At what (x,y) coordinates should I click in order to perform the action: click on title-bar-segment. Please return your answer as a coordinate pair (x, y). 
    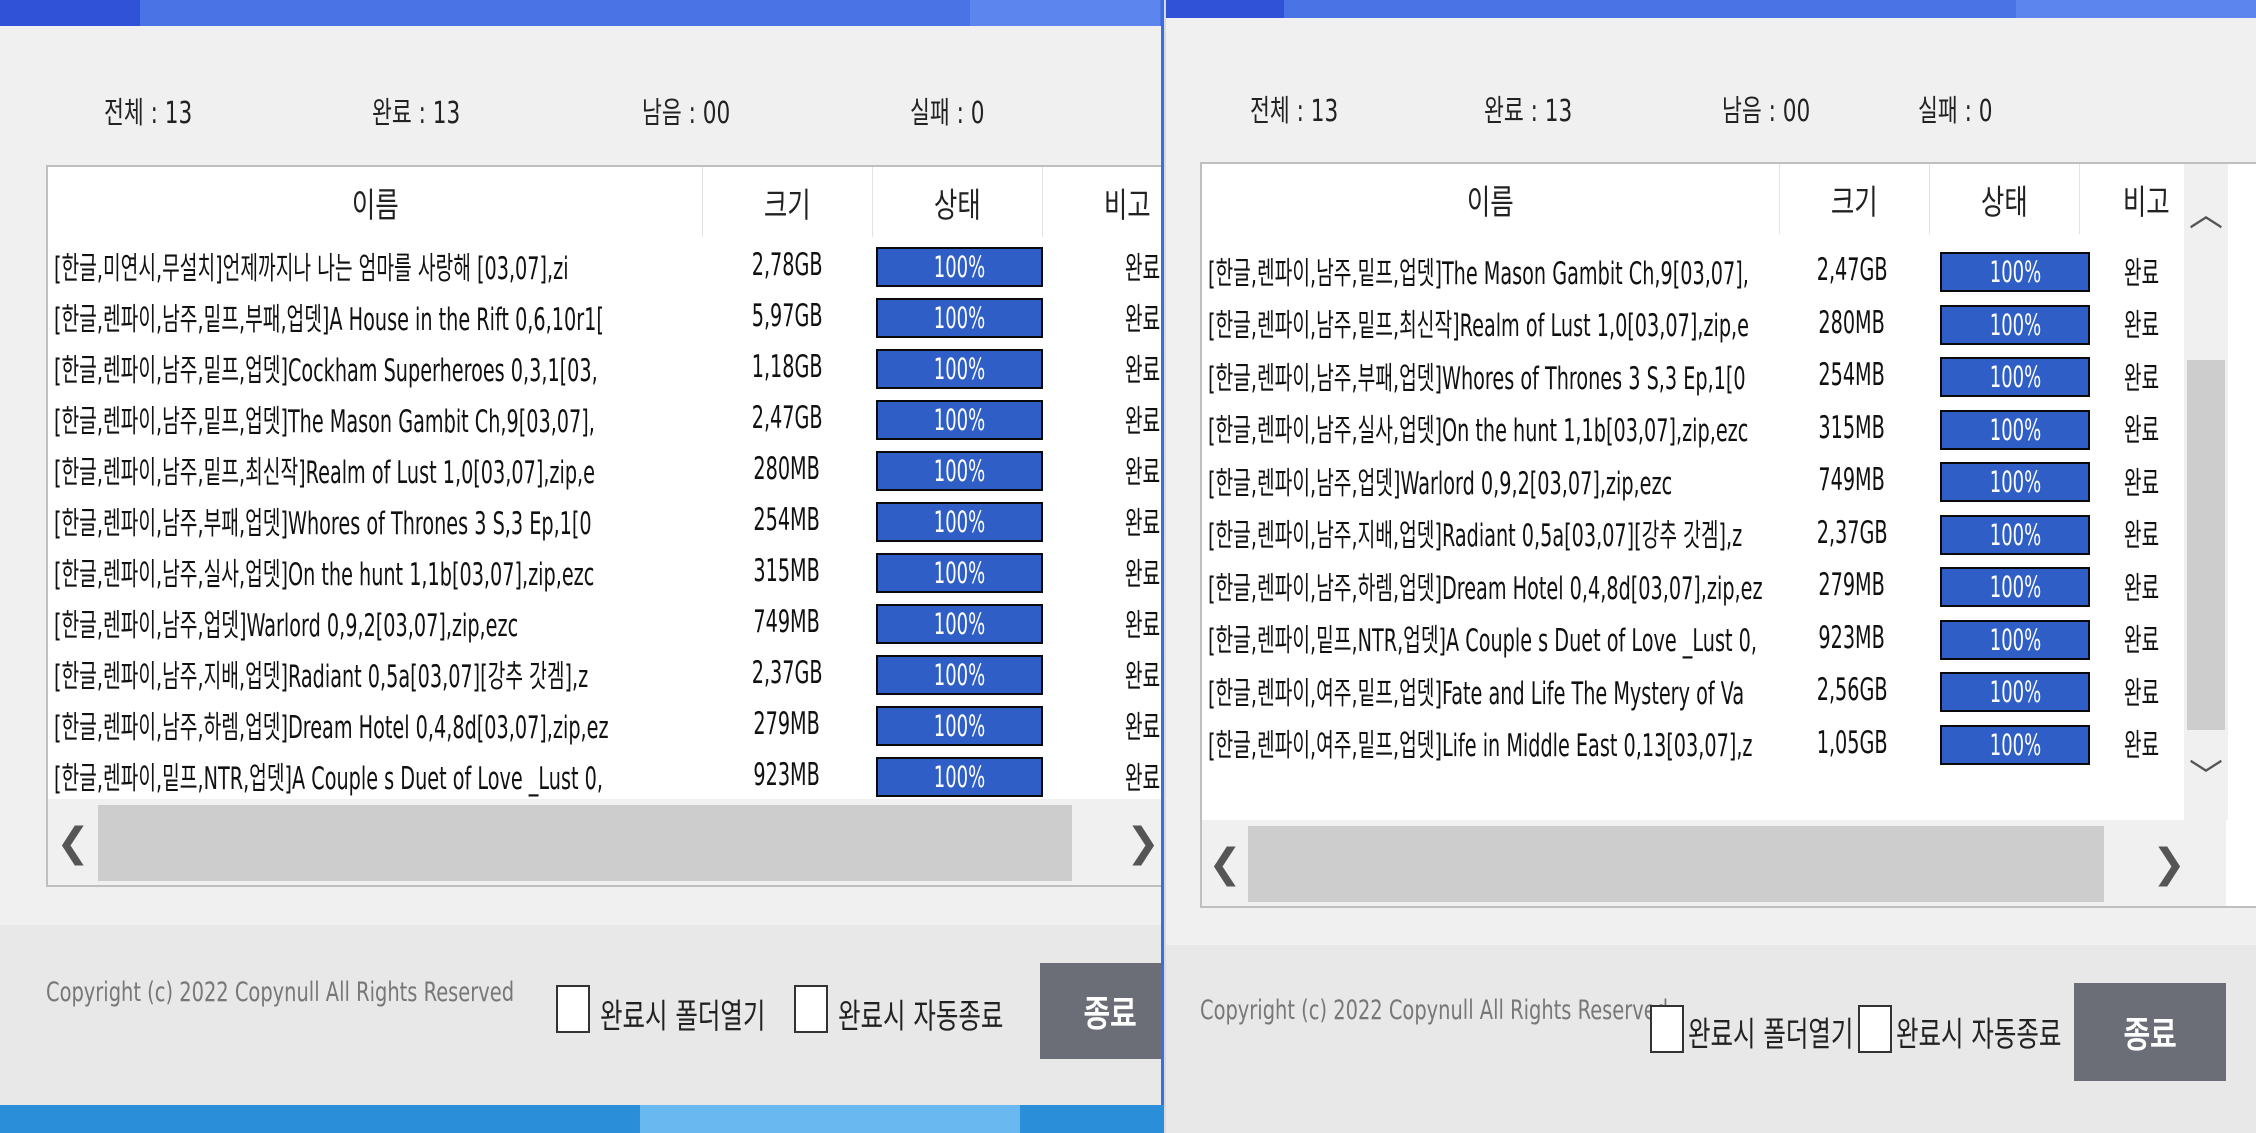
    Looking at the image, I should click on (1065, 13).